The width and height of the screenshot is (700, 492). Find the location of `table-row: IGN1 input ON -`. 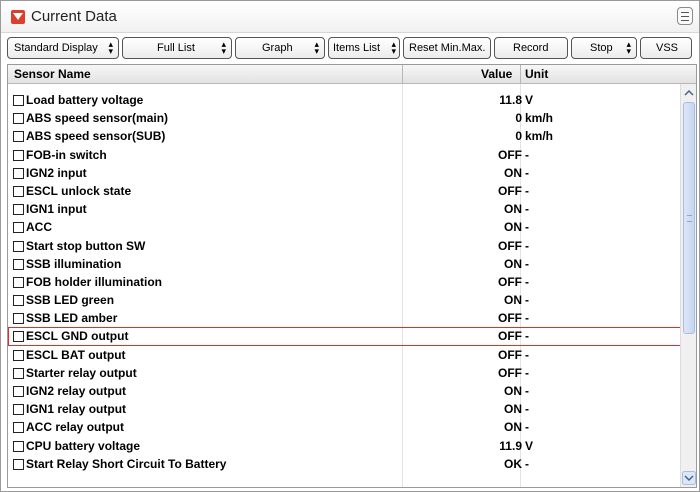

table-row: IGN1 input ON - is located at coordinates (344, 210).